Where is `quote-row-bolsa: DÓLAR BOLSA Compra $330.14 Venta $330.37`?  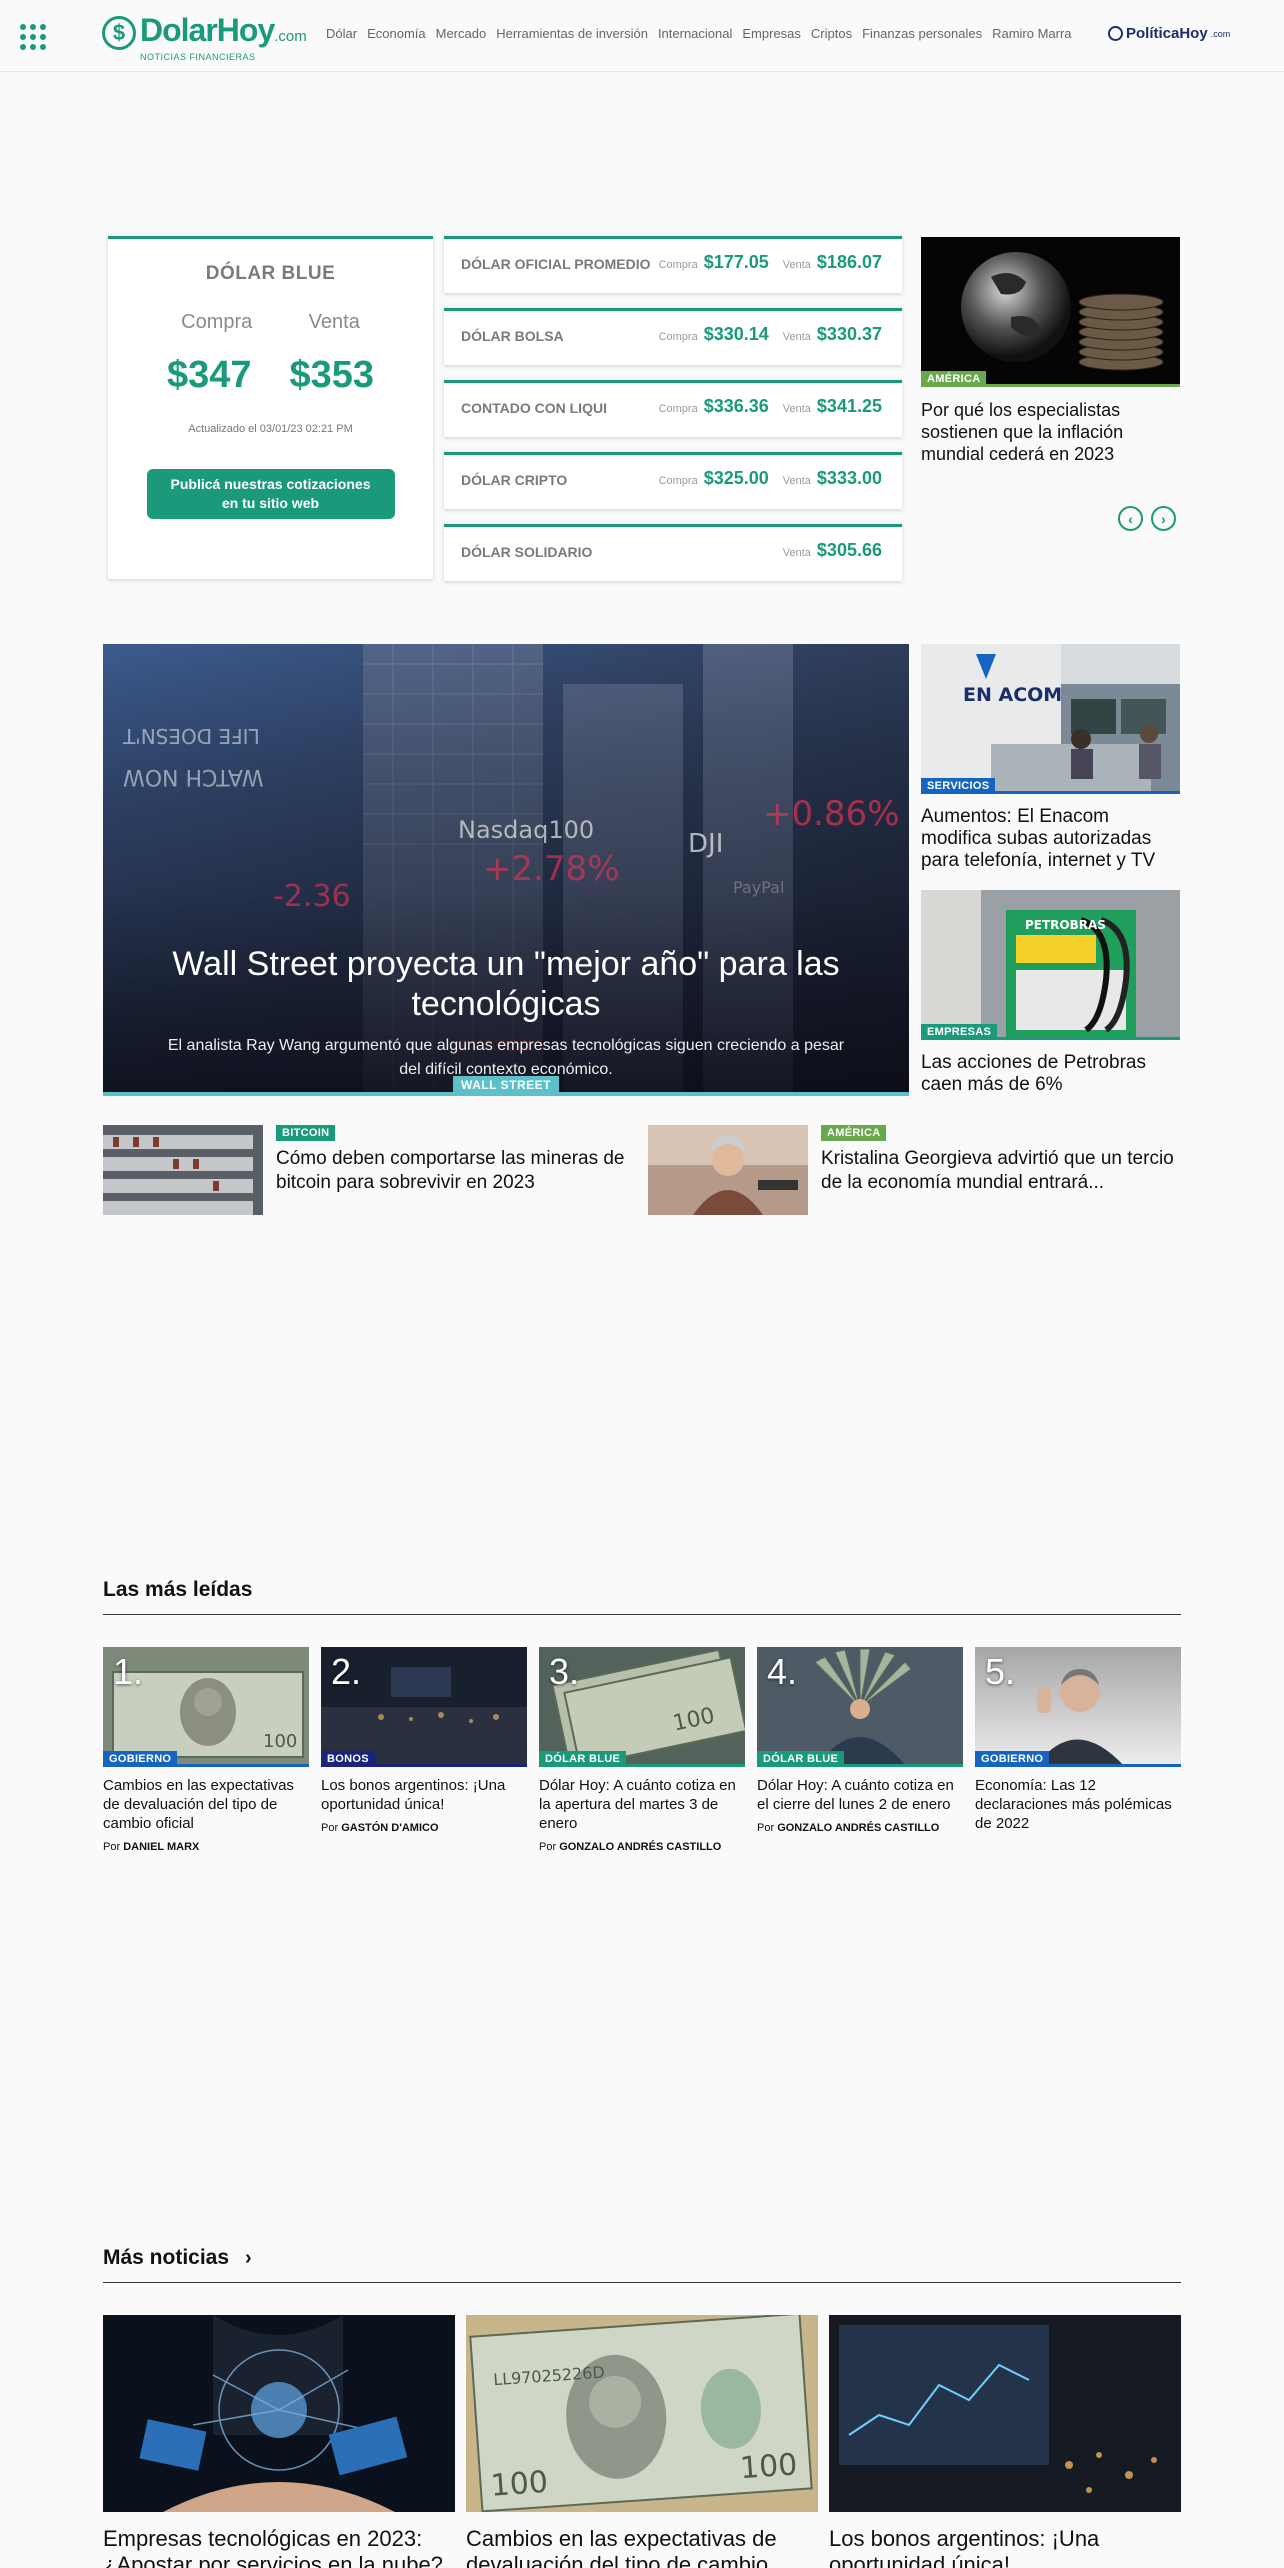
quote-row-bolsa: DÓLAR BOLSA Compra $330.14 Venta $330.37 is located at coordinates (673, 336).